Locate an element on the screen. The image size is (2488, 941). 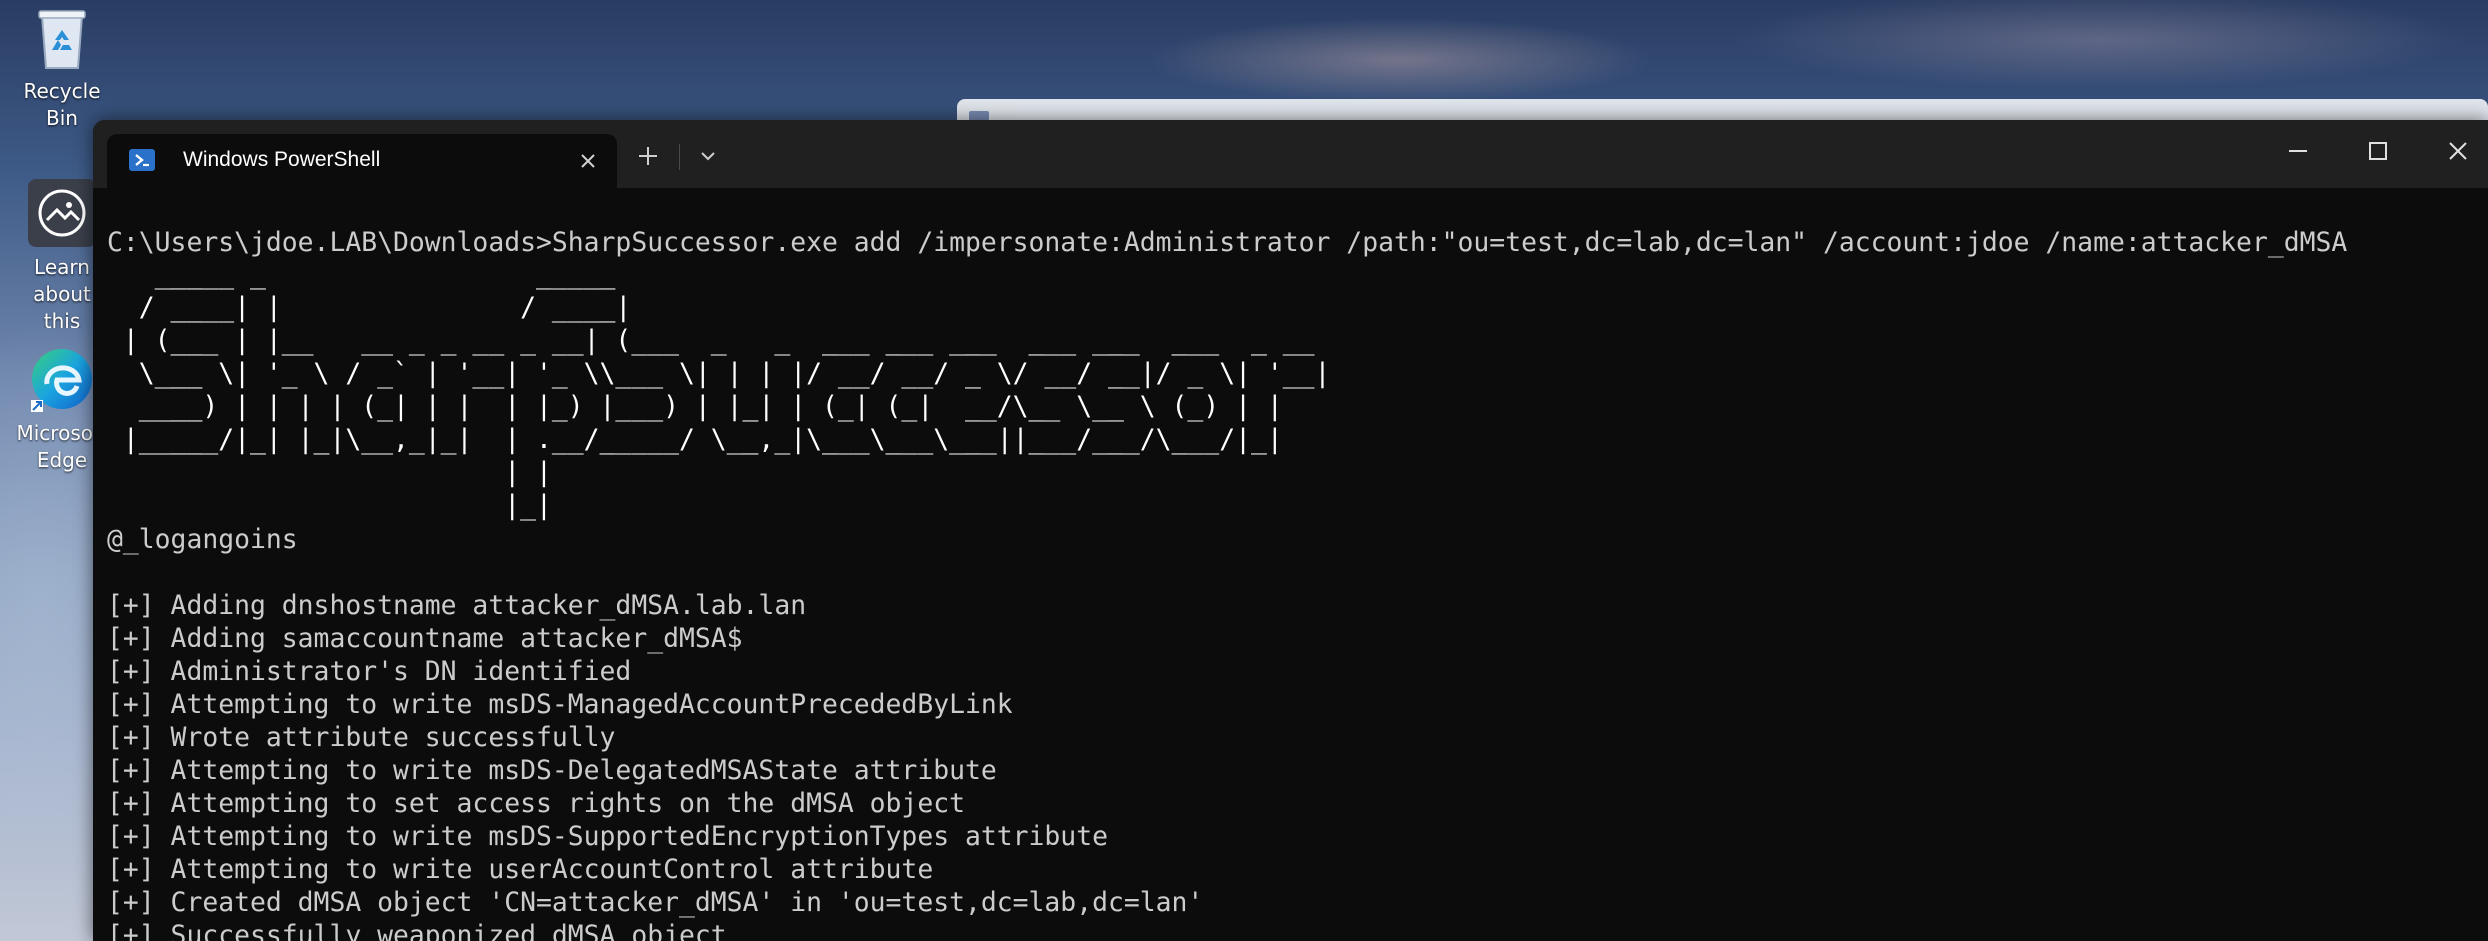
author-line: @_logangoins is located at coordinates (202, 539).